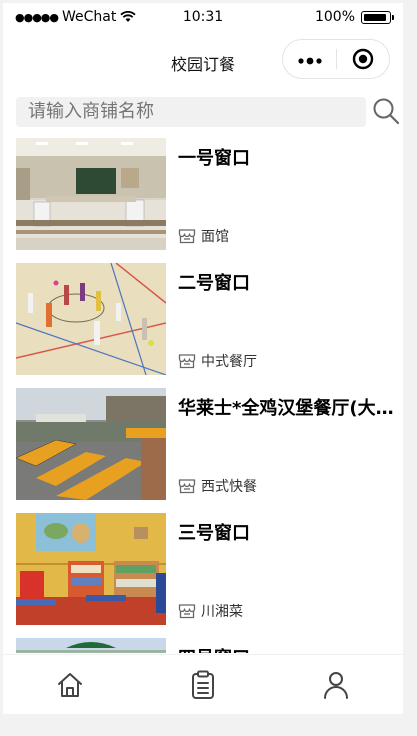 The height and width of the screenshot is (736, 417). Describe the element at coordinates (91, 645) in the screenshot. I see `shop-photo-umbrella` at that location.